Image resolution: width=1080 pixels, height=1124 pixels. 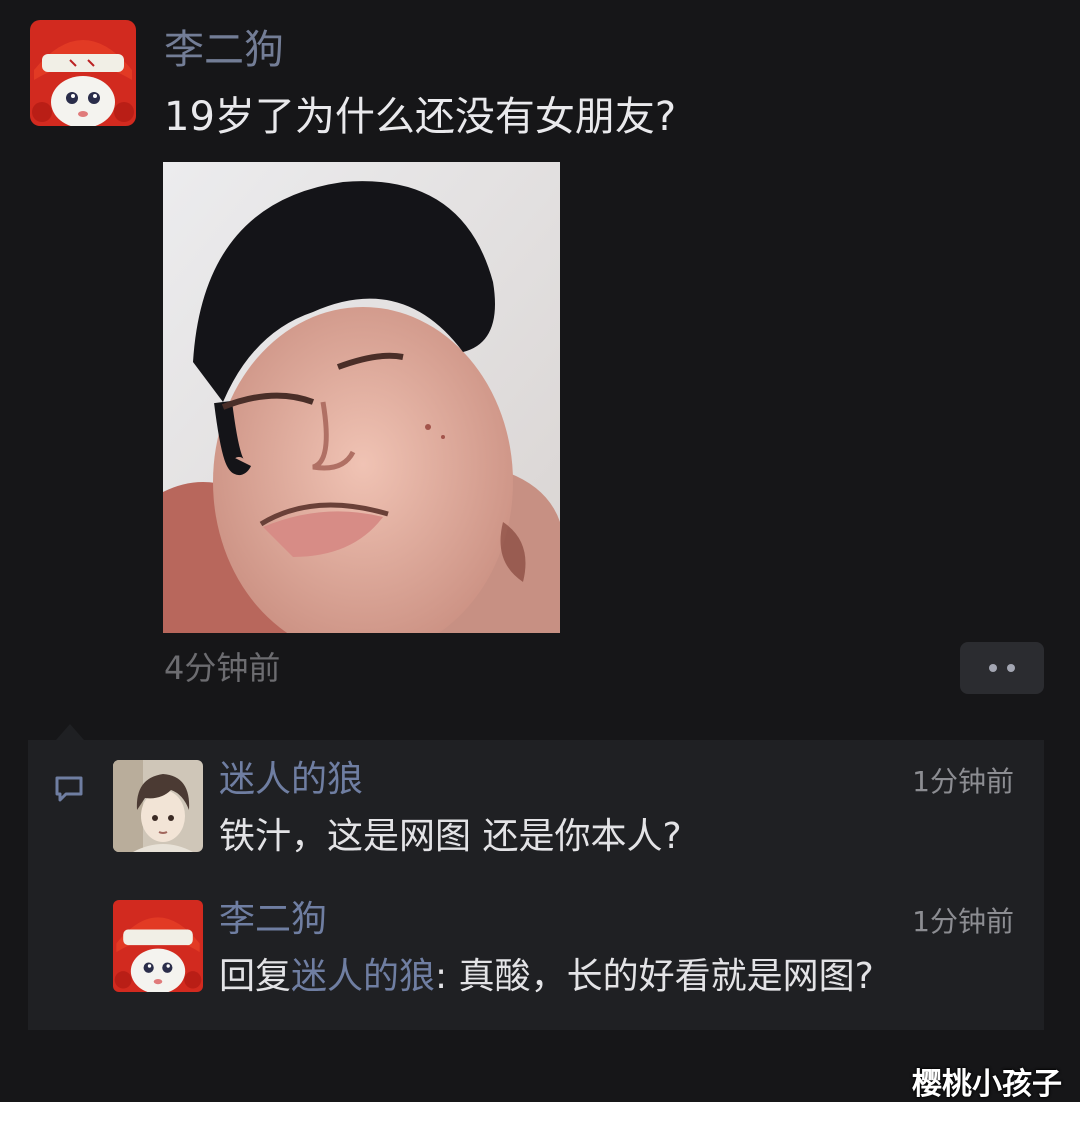 I want to click on reply-timestamp: 1分钟前, so click(x=963, y=921).